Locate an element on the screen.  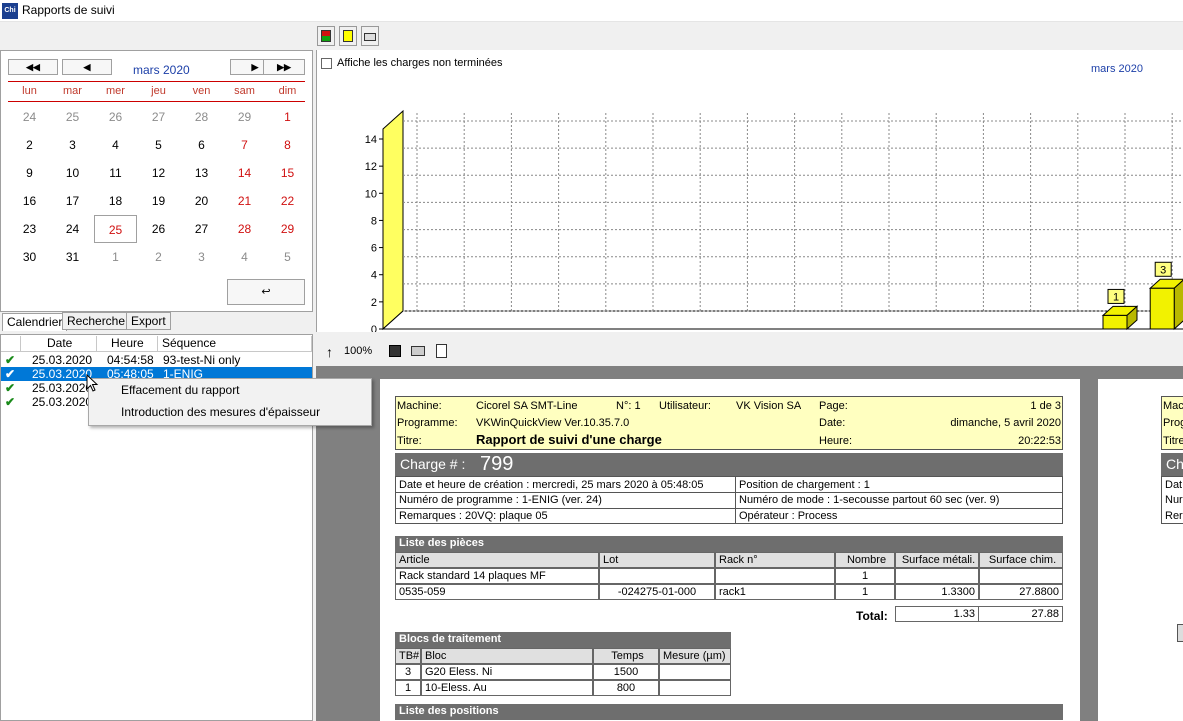
show-unfinished-checkbox is located at coordinates (326, 63).